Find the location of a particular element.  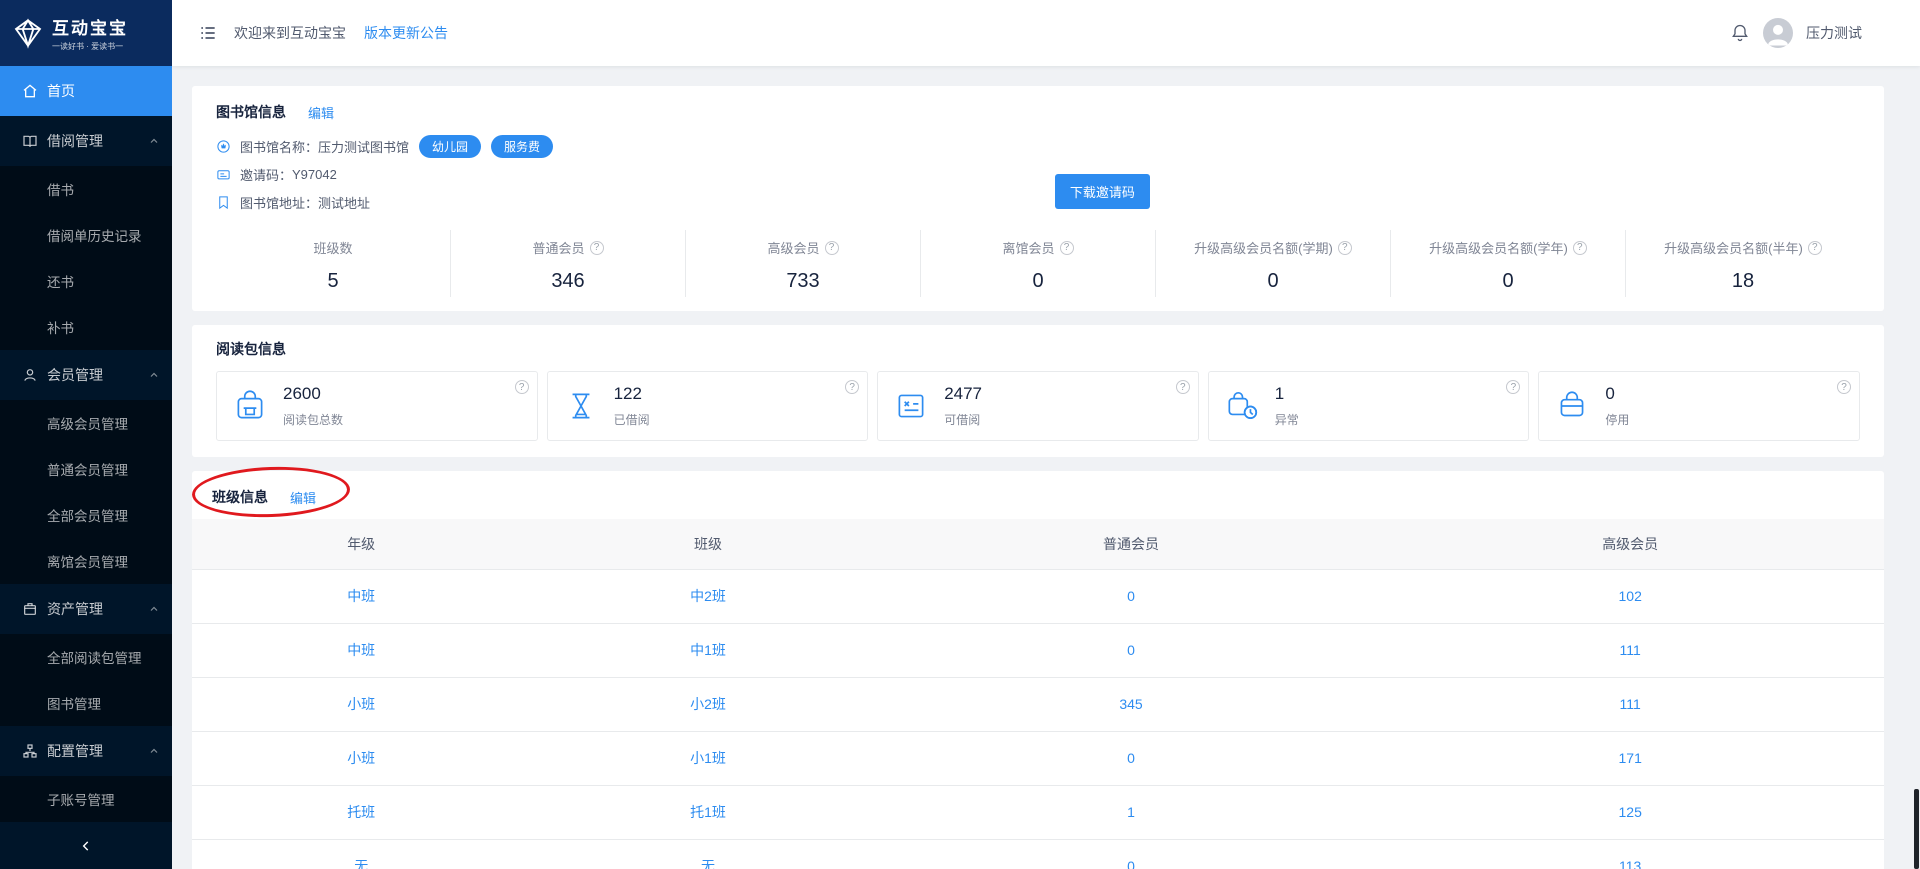

stat-value: 5 is located at coordinates (333, 281).